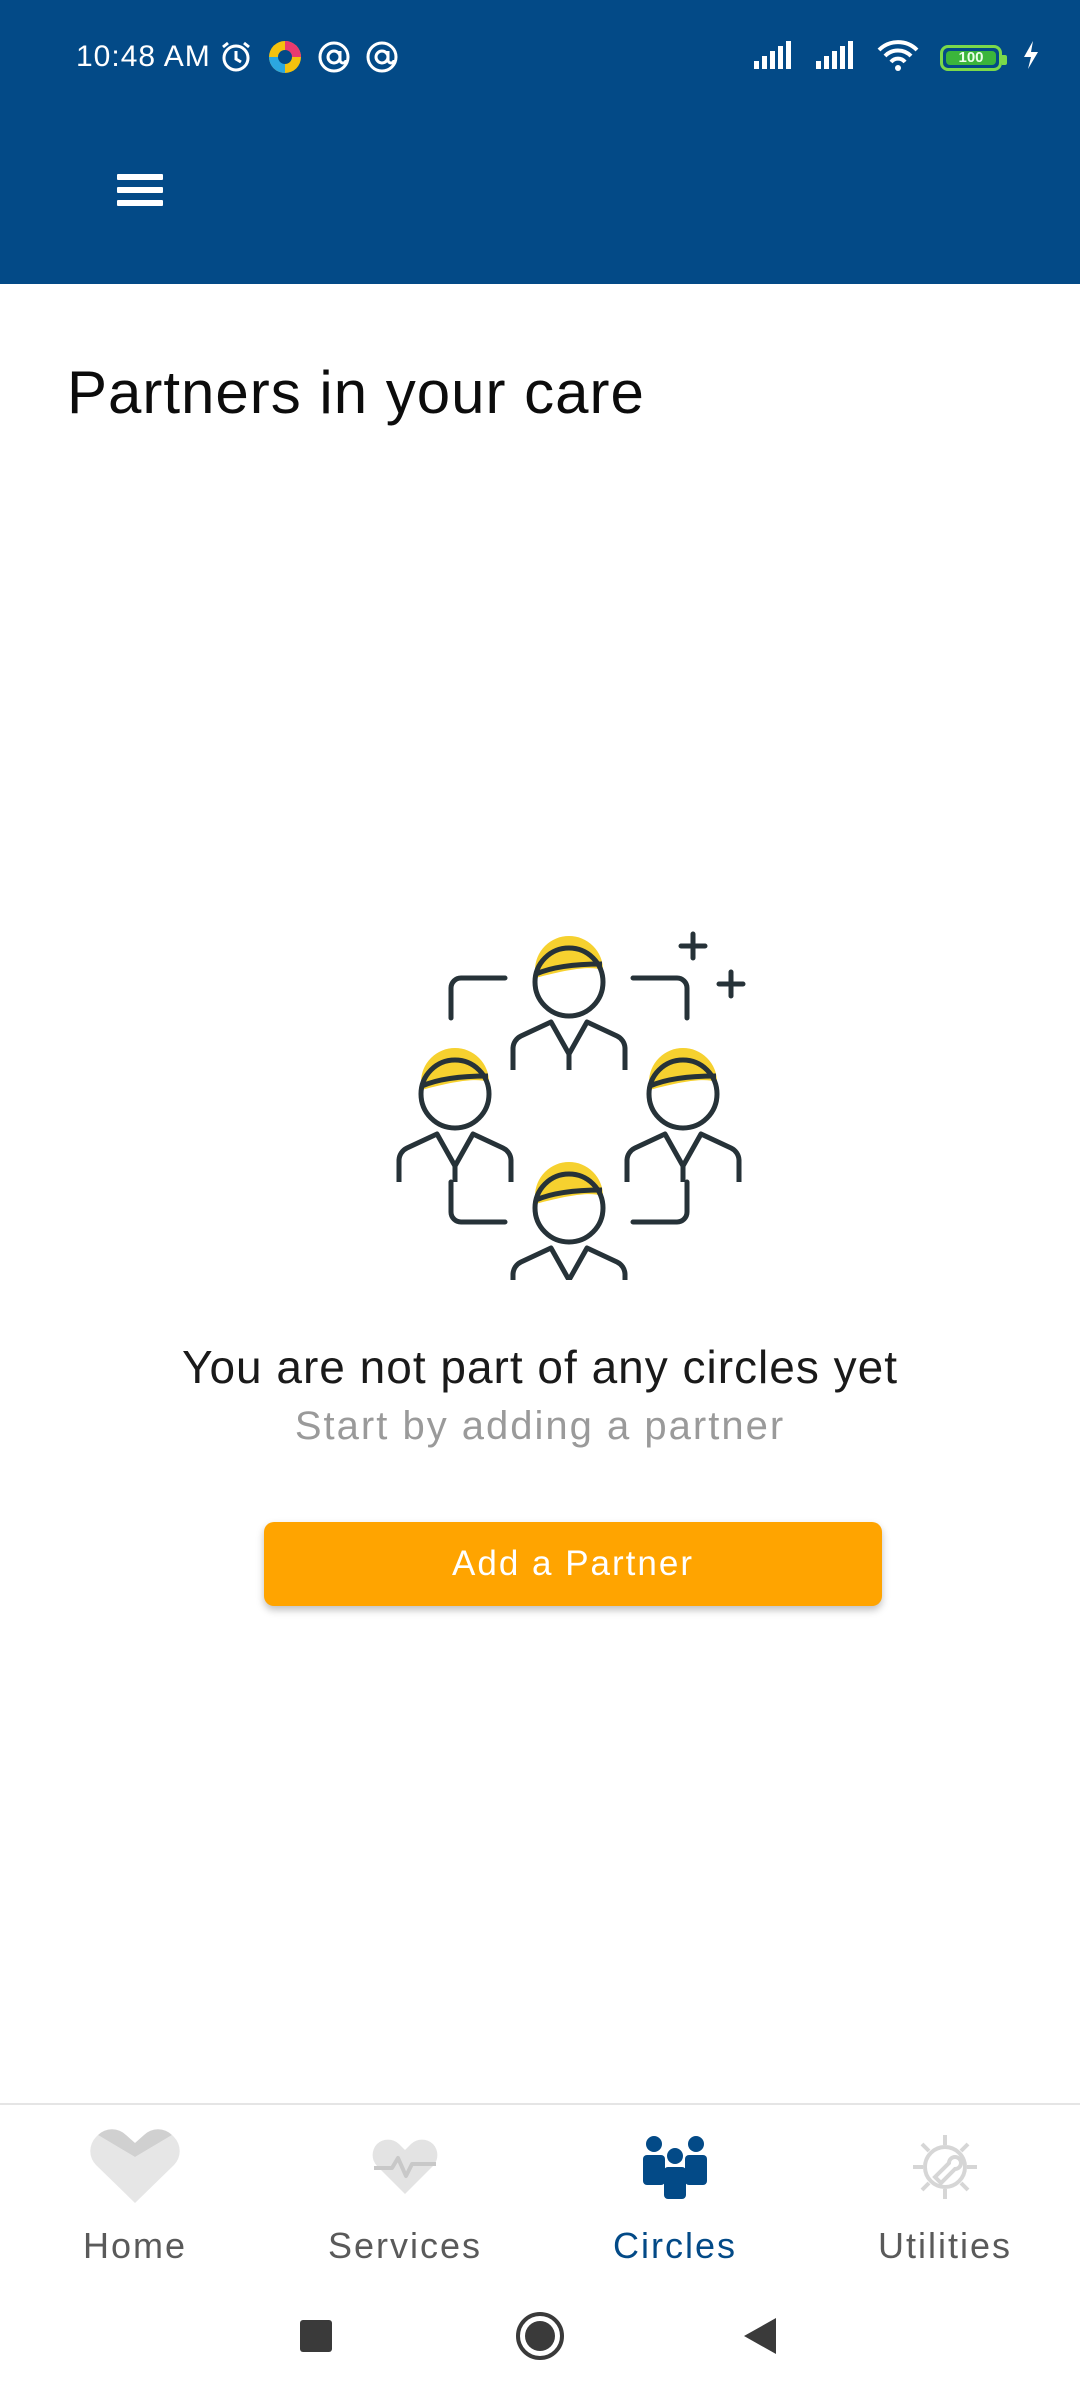 The height and width of the screenshot is (2400, 1080). I want to click on system-navigation-bar, so click(540, 2334).